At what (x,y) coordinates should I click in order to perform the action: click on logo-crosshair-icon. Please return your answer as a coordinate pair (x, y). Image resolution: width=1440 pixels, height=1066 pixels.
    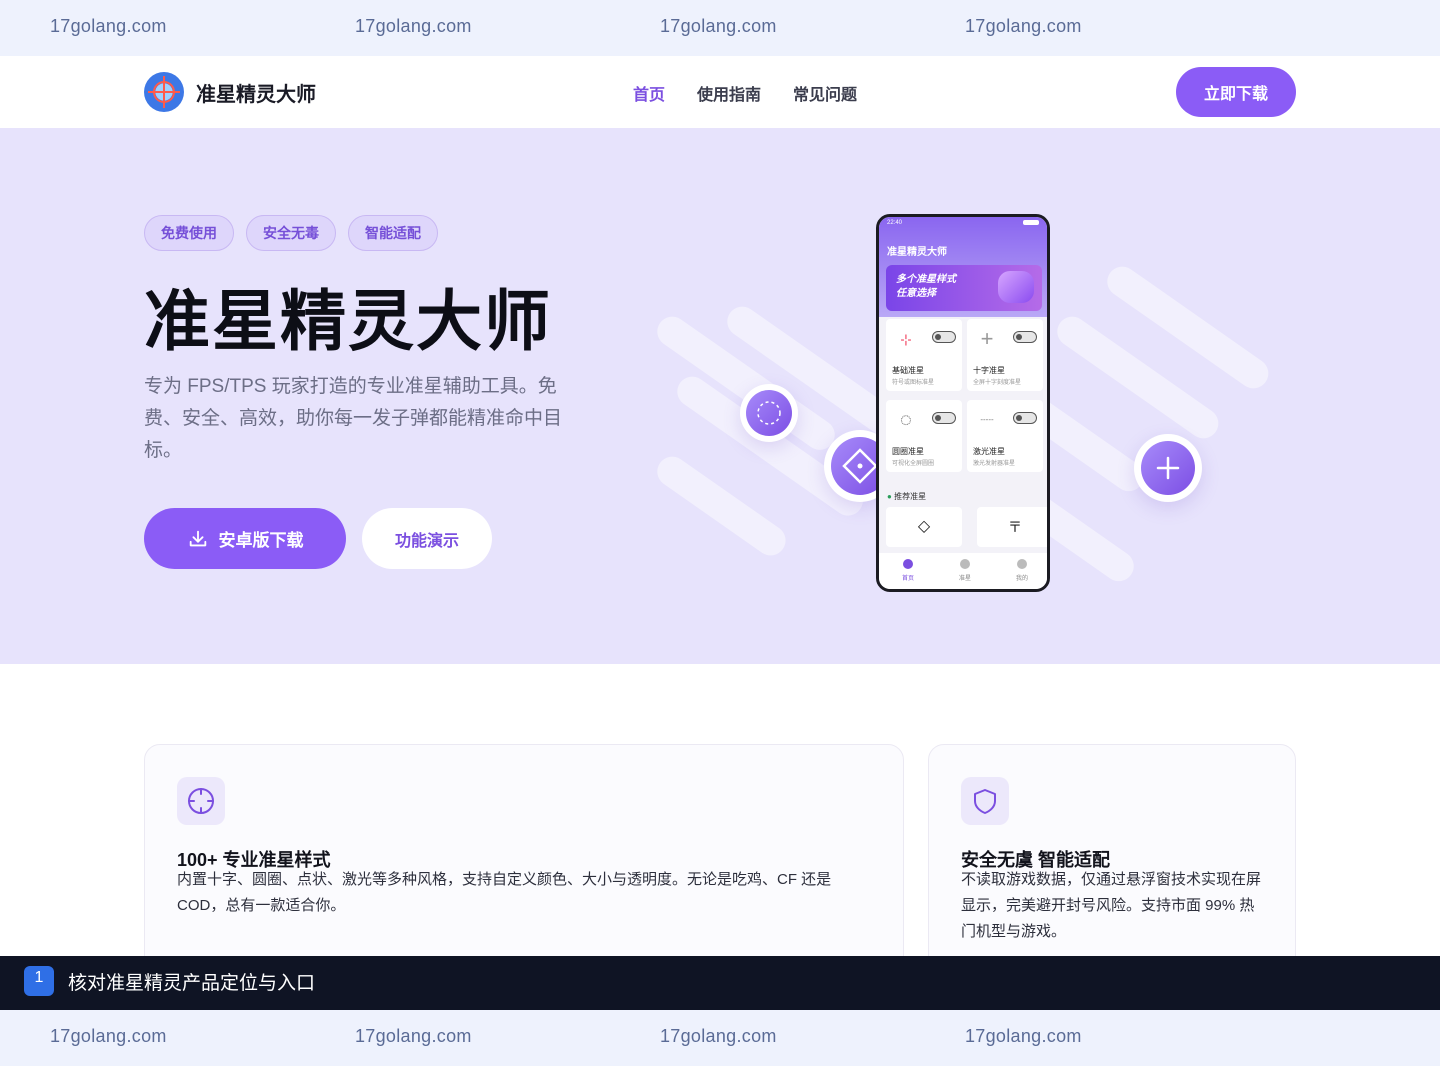
    Looking at the image, I should click on (164, 92).